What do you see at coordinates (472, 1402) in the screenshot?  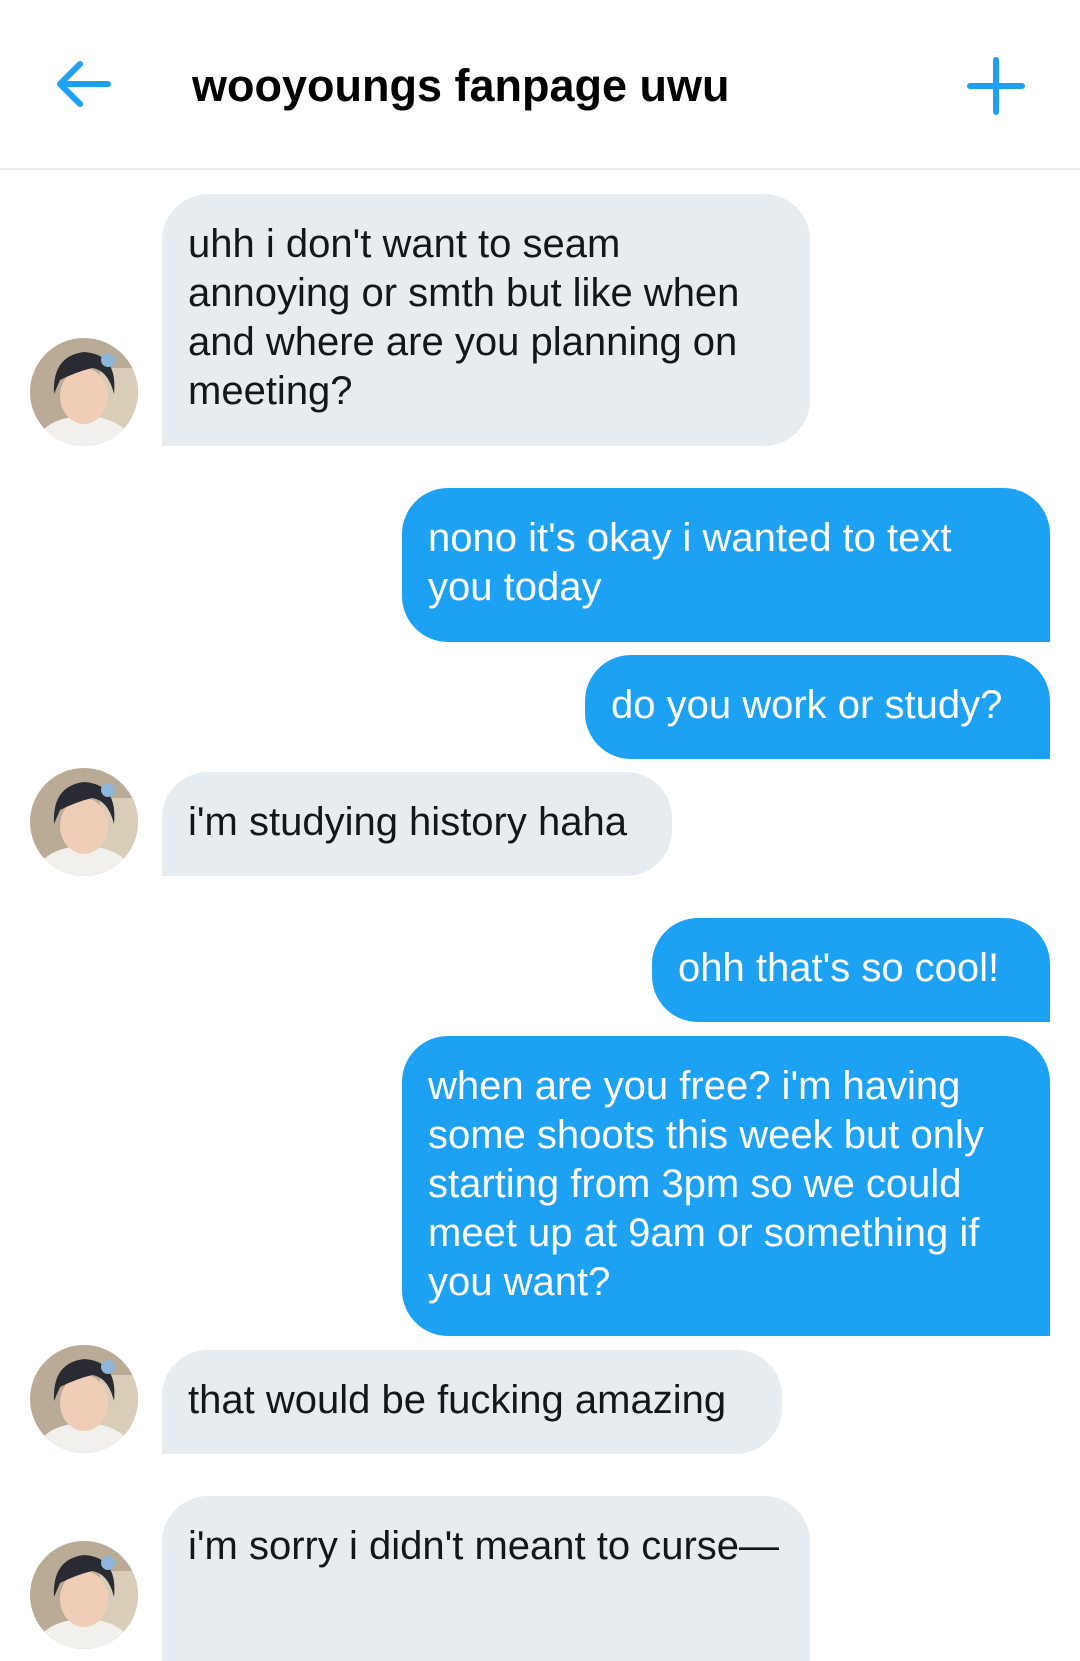 I see `incoming-message: that would be fucking amazing` at bounding box center [472, 1402].